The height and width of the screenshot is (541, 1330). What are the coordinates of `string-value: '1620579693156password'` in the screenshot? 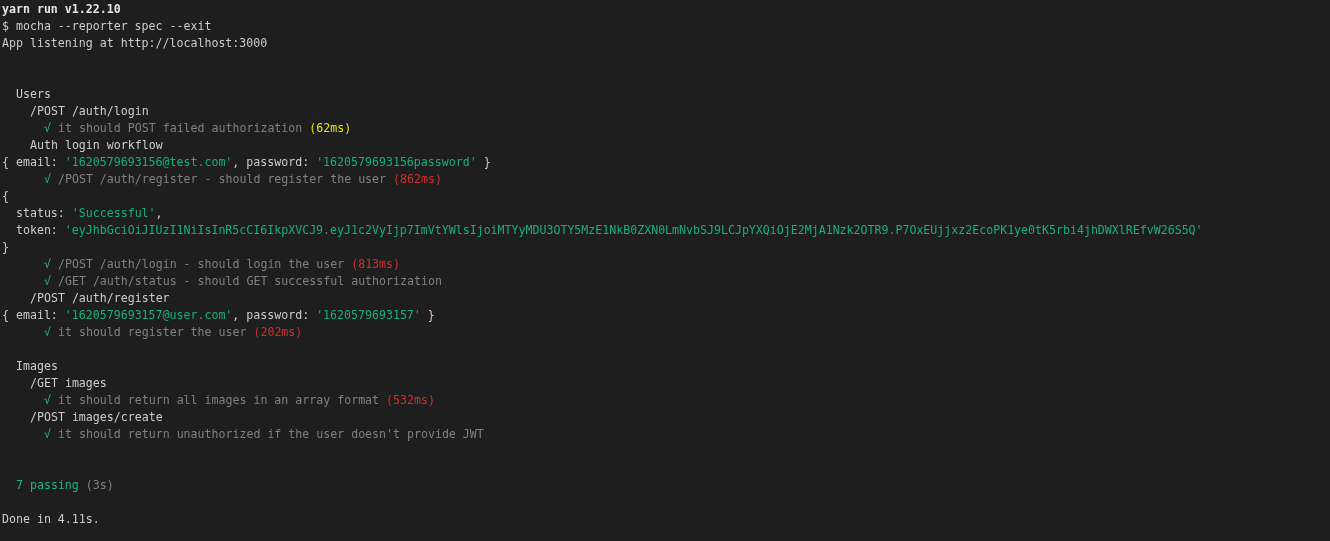 It's located at (396, 162).